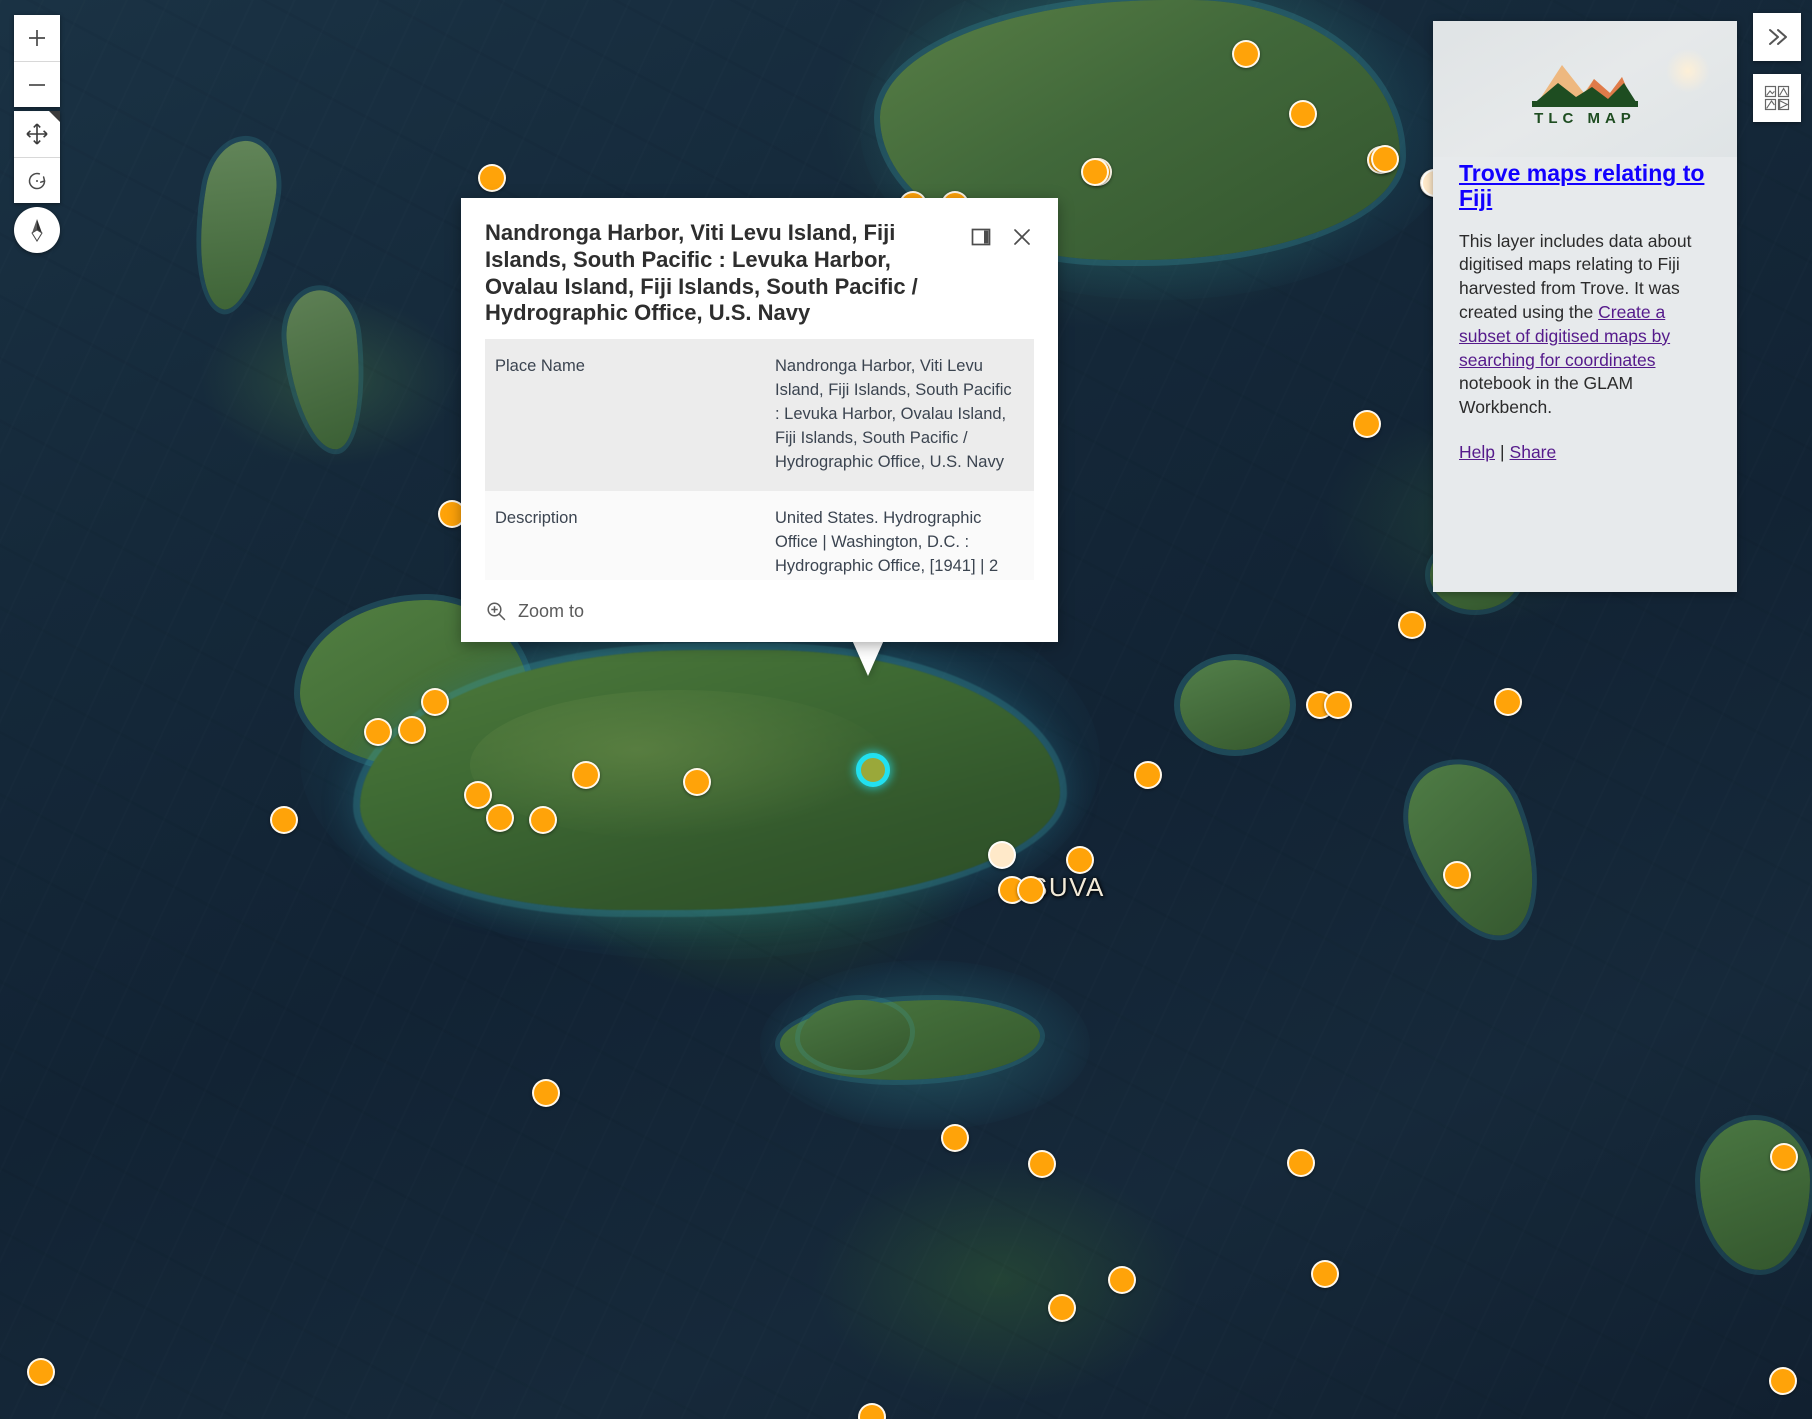  I want to click on navigation-controls, so click(37, 157).